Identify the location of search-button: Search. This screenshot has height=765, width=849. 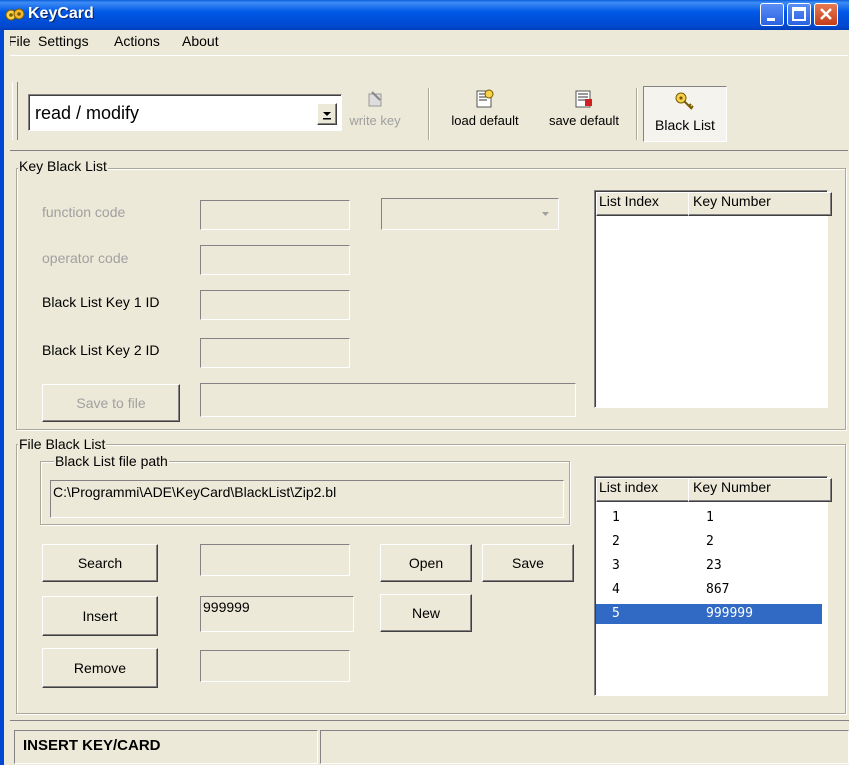
(100, 563).